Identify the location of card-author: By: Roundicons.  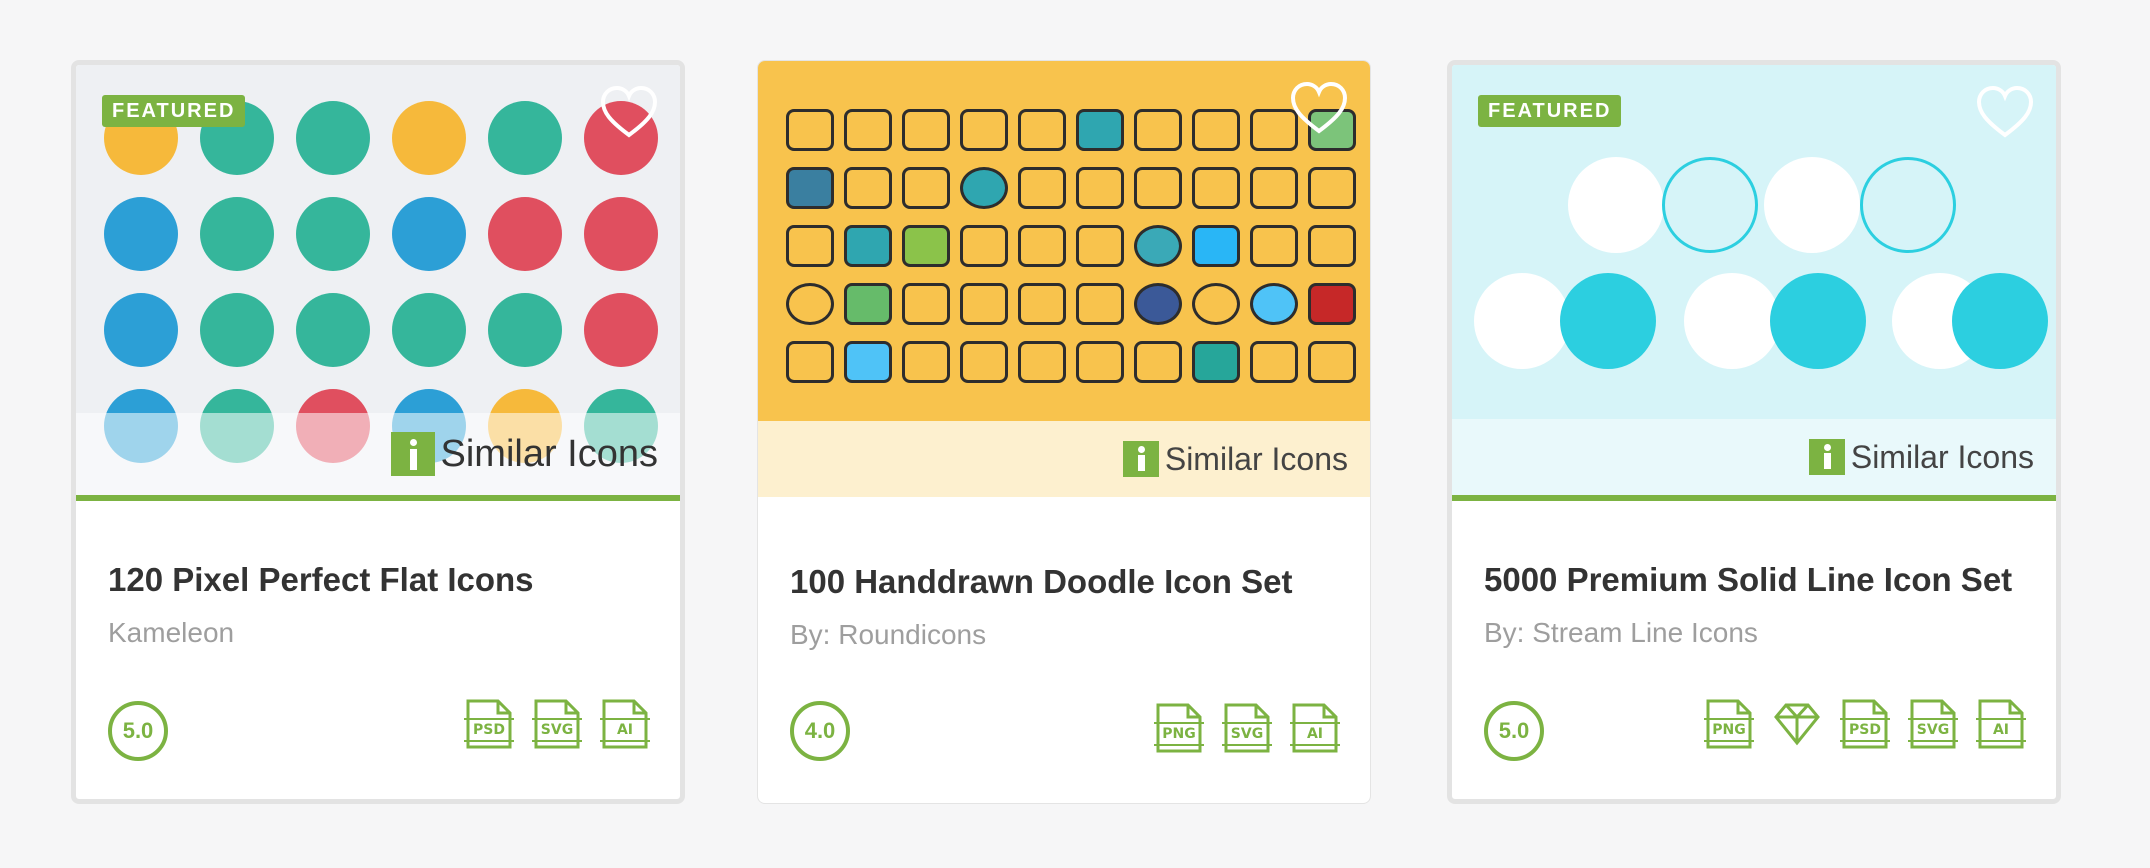
(888, 635).